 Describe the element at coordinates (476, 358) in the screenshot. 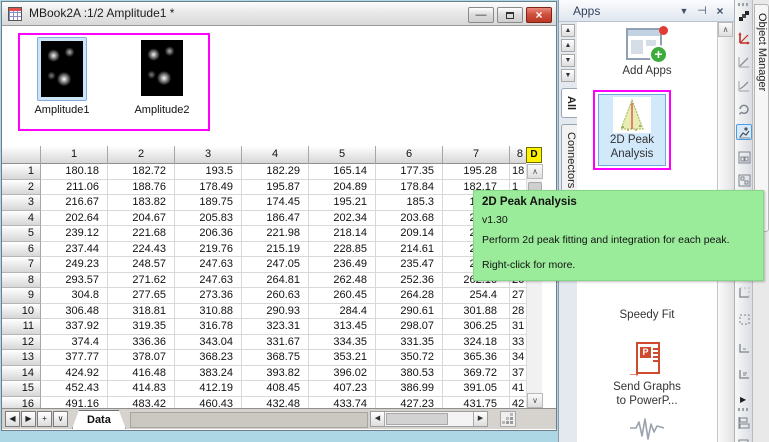

I see `cell: 365.36` at that location.